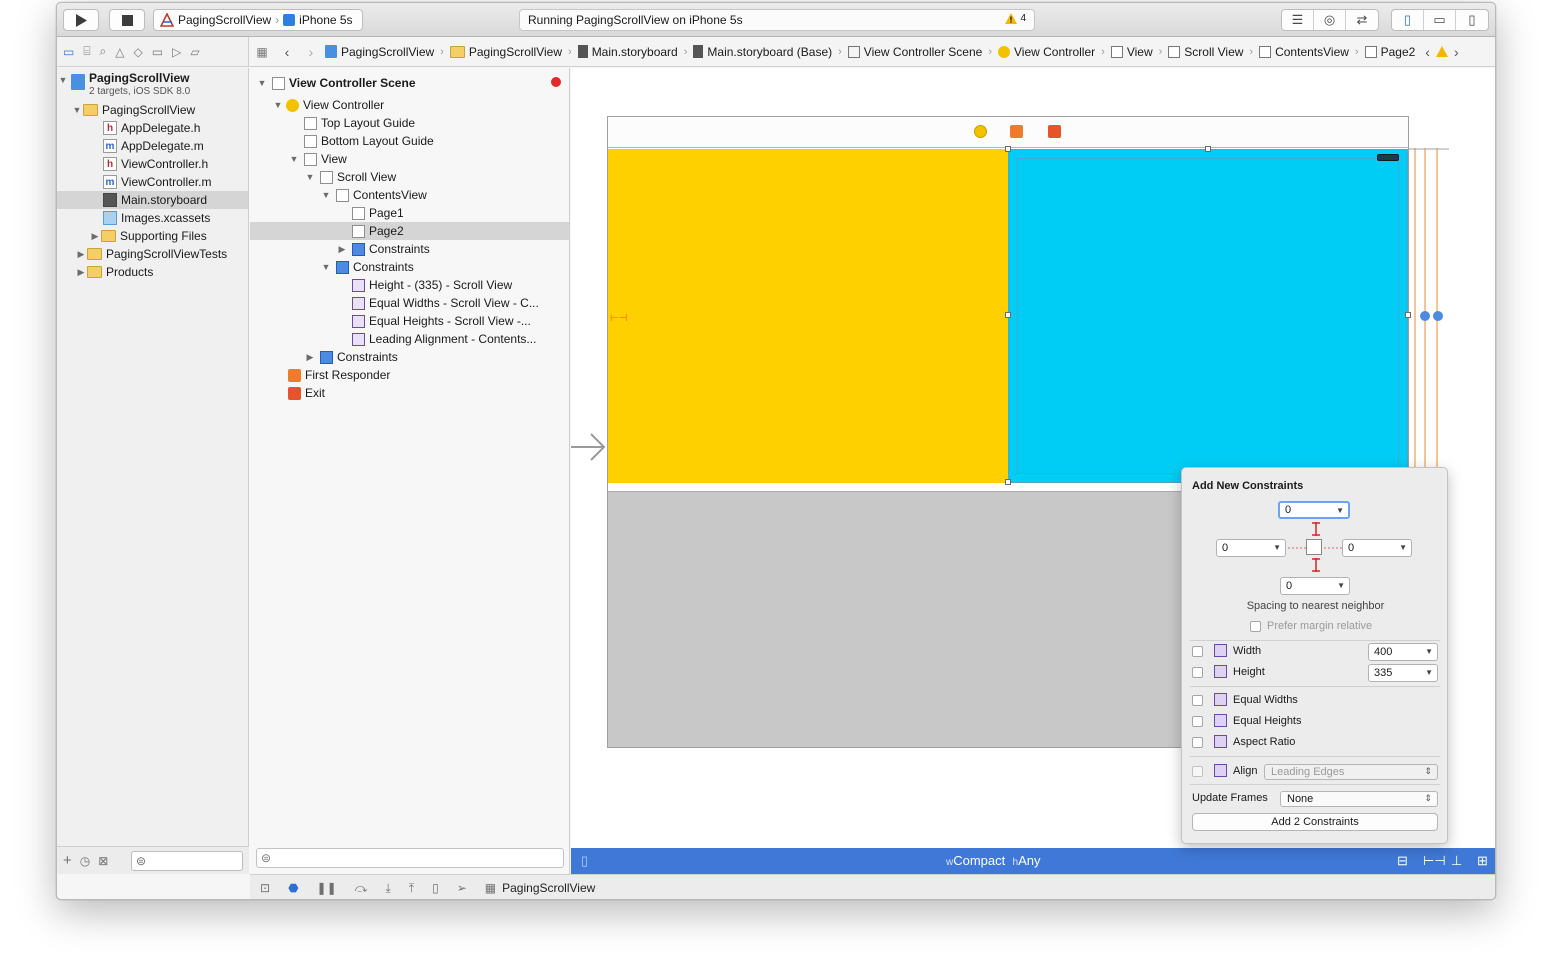  Describe the element at coordinates (1403, 652) in the screenshot. I see `width-value-field: 400 ▼` at that location.